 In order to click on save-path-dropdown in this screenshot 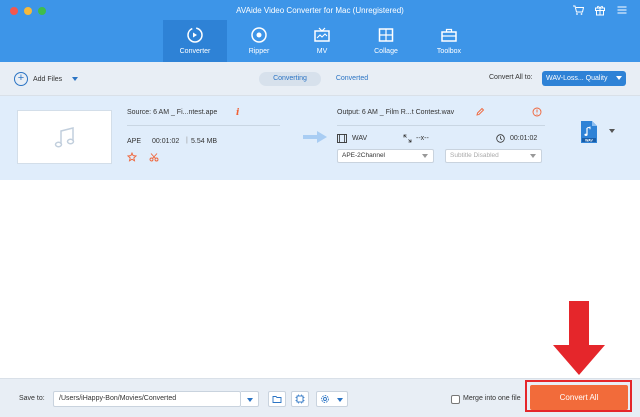, I will do `click(250, 399)`.